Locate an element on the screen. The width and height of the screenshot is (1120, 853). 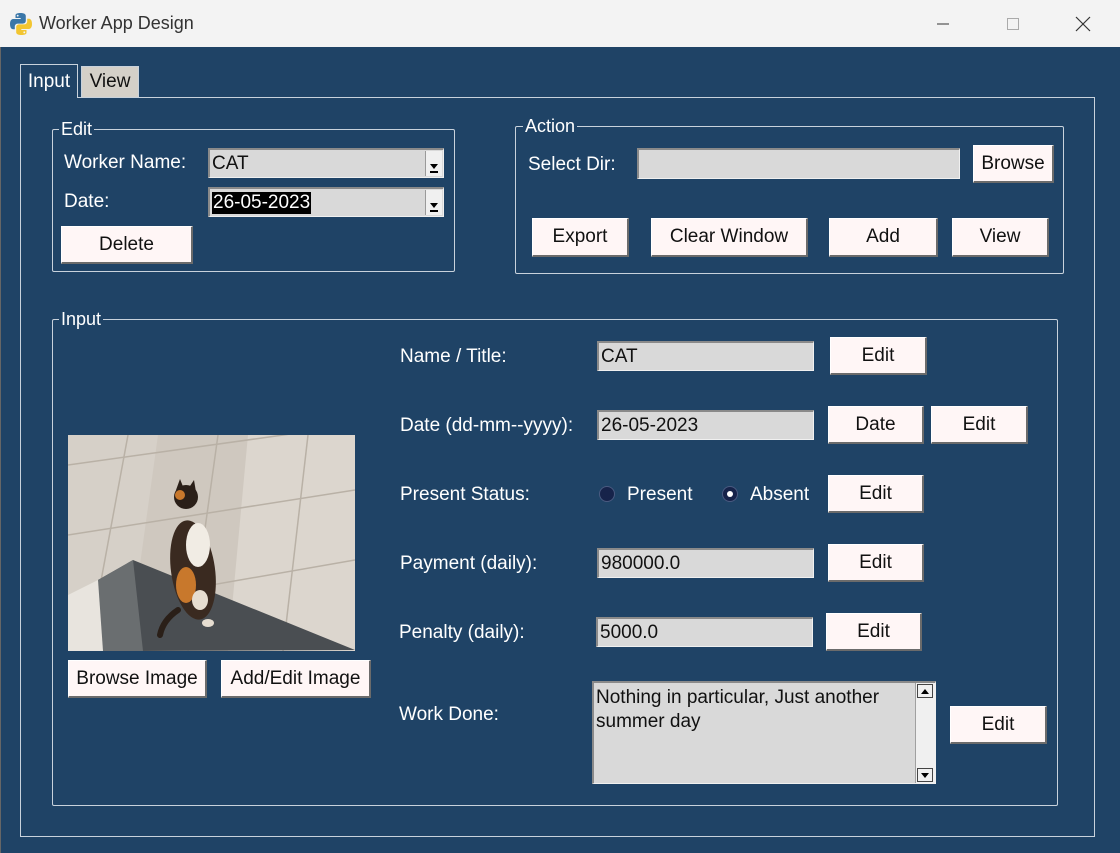
date-label: Date: is located at coordinates (87, 201).